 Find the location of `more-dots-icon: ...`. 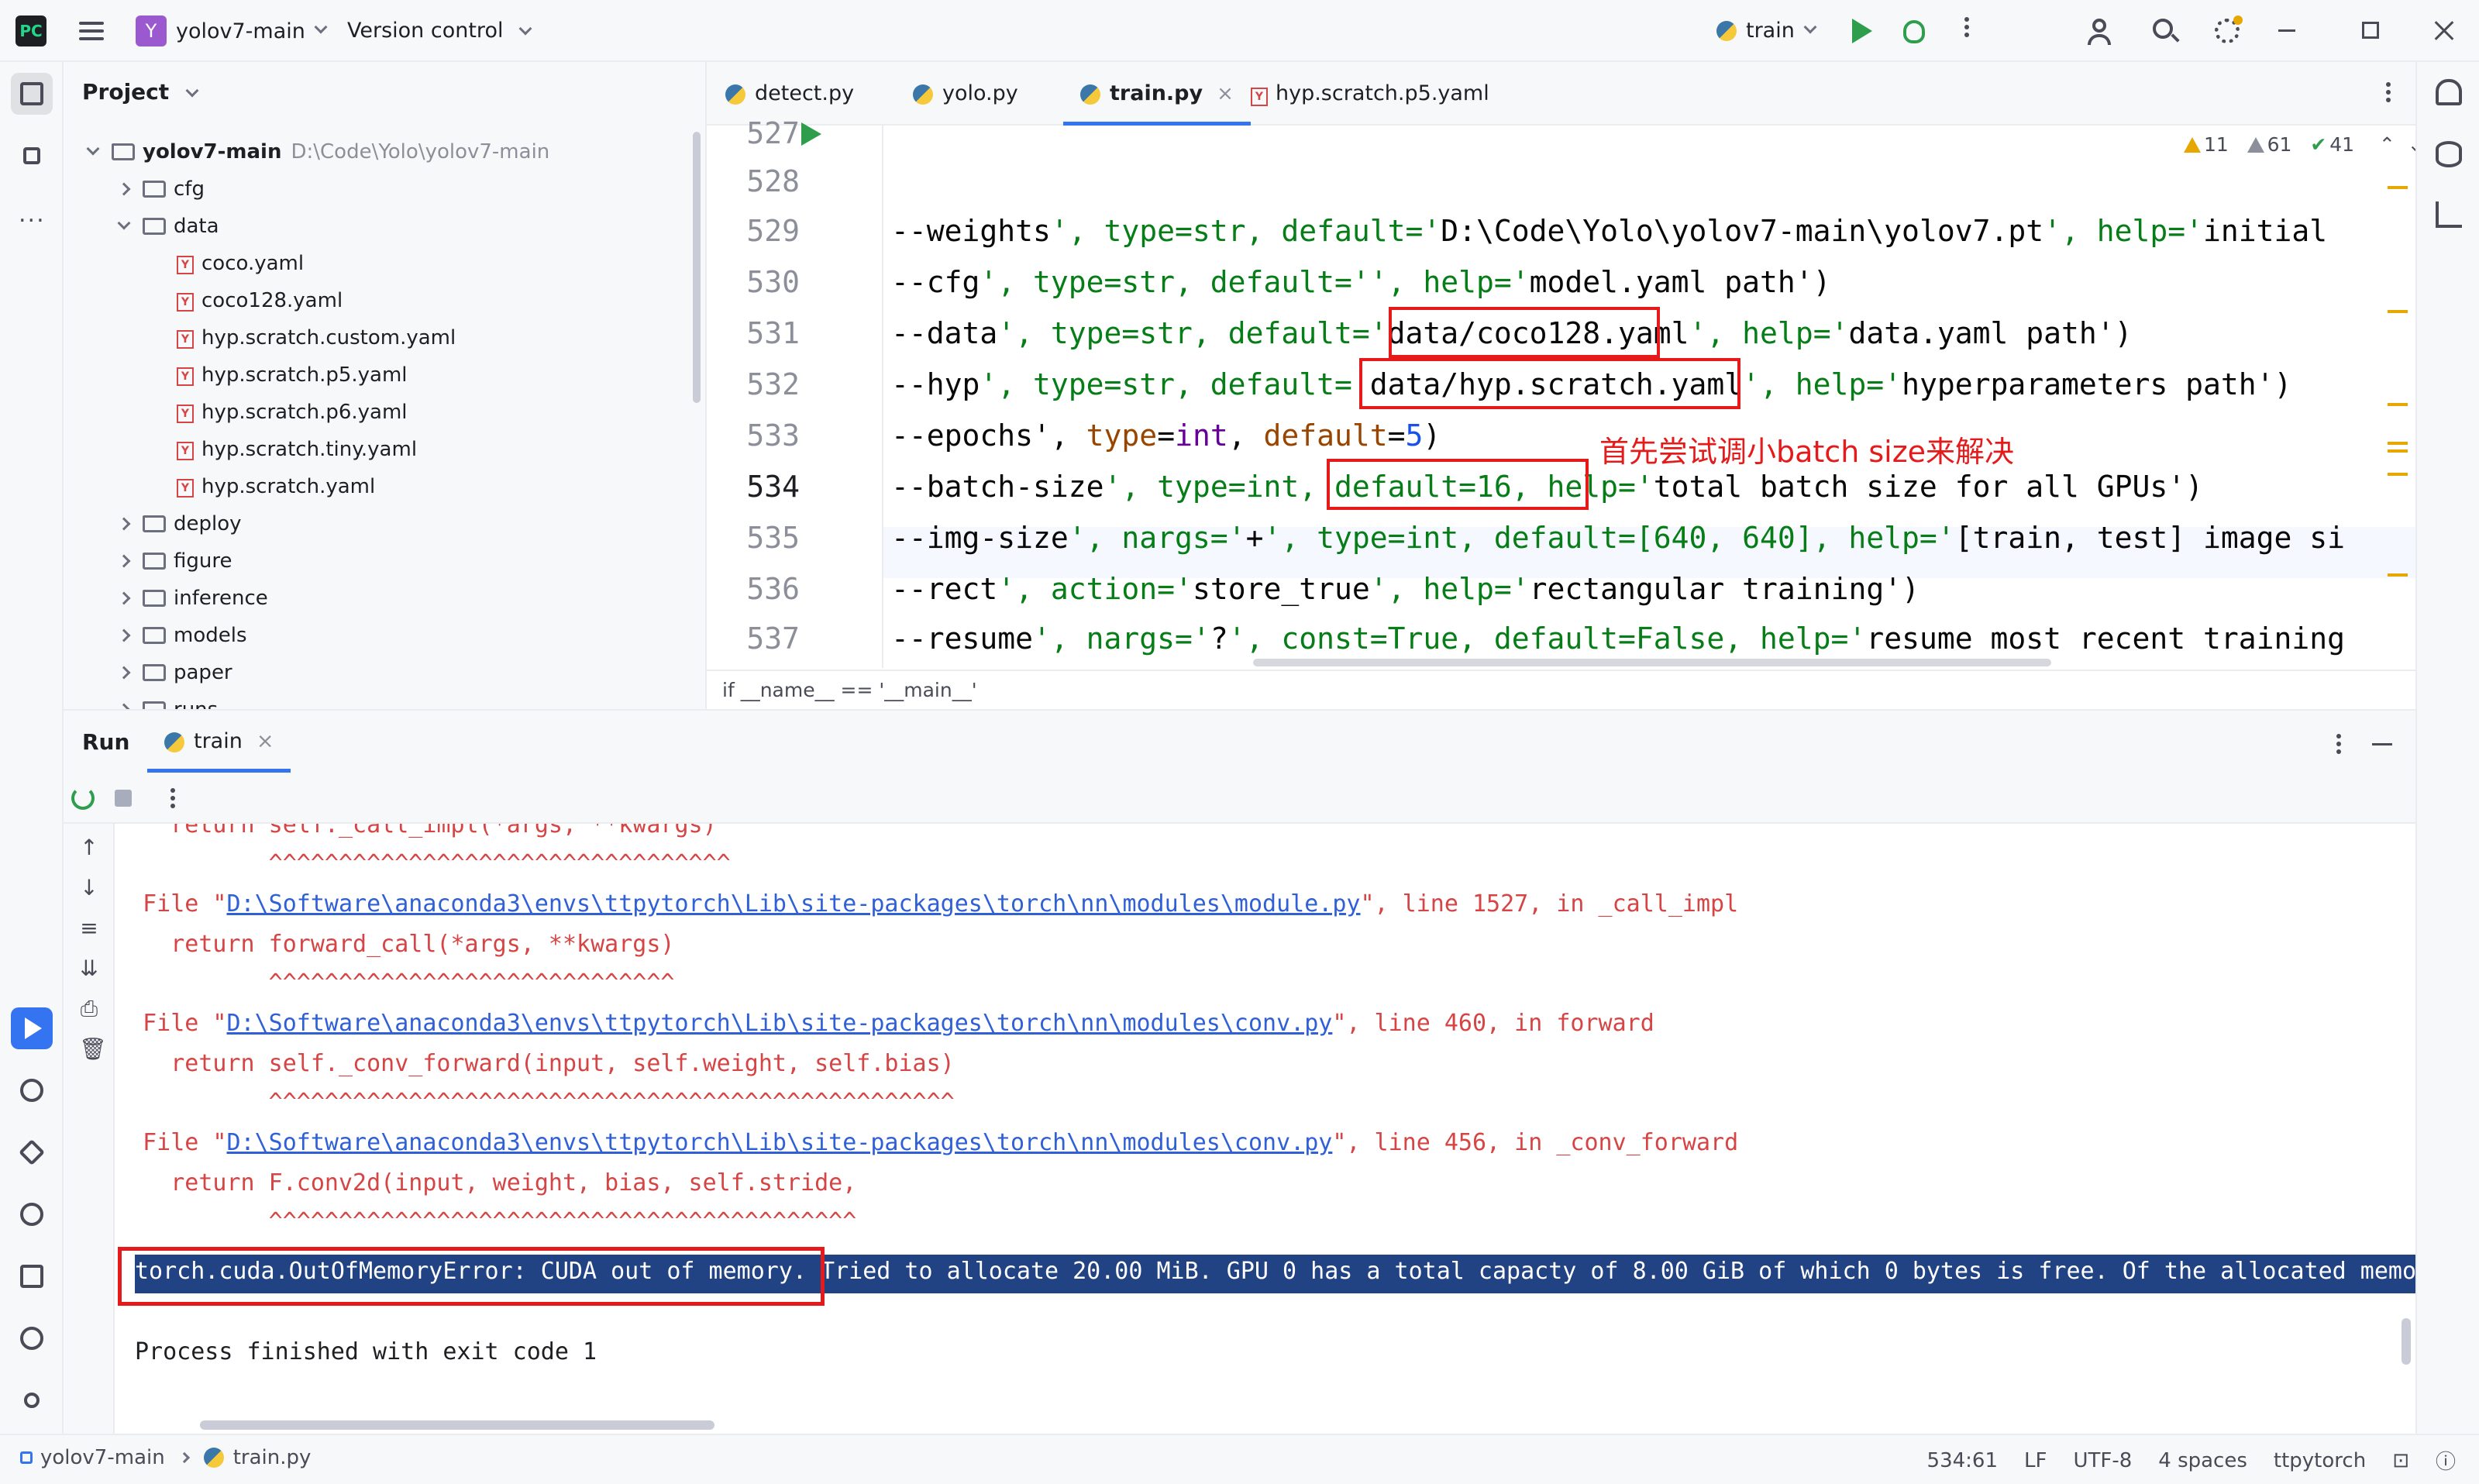

more-dots-icon: ... is located at coordinates (32, 214).